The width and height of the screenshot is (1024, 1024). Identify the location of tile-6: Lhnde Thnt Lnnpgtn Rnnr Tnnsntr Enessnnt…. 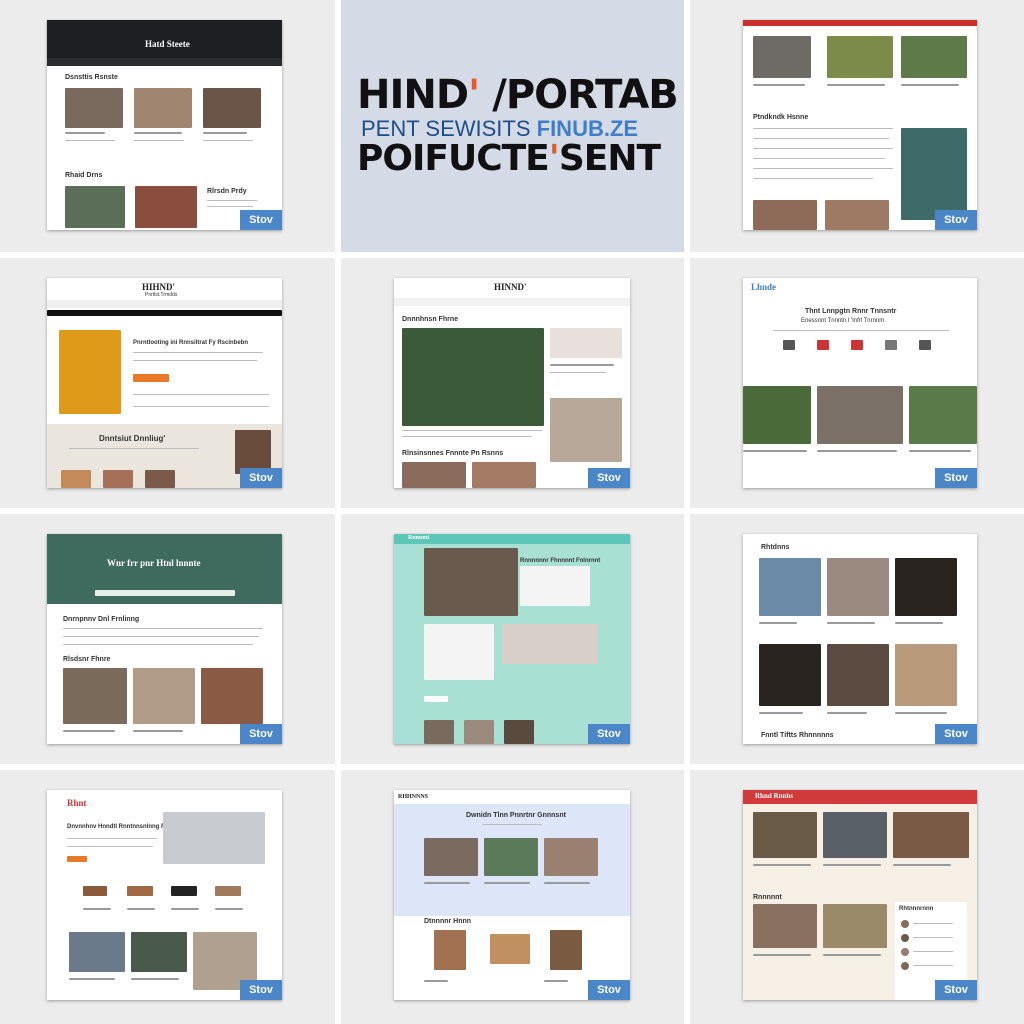
(857, 383).